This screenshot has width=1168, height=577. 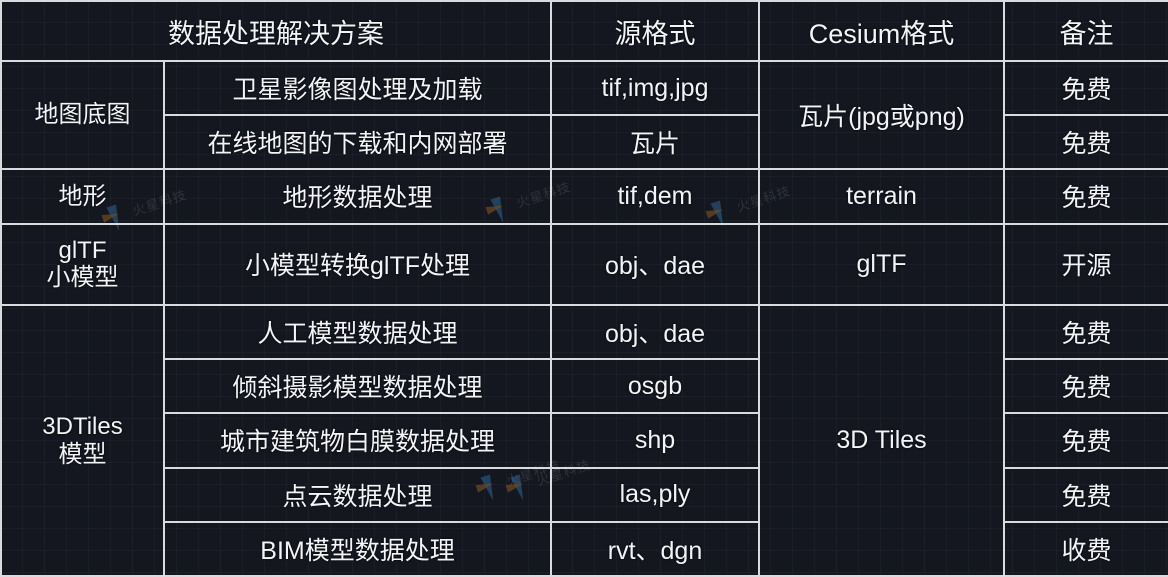 I want to click on category-line-1: glTF, so click(x=82, y=250).